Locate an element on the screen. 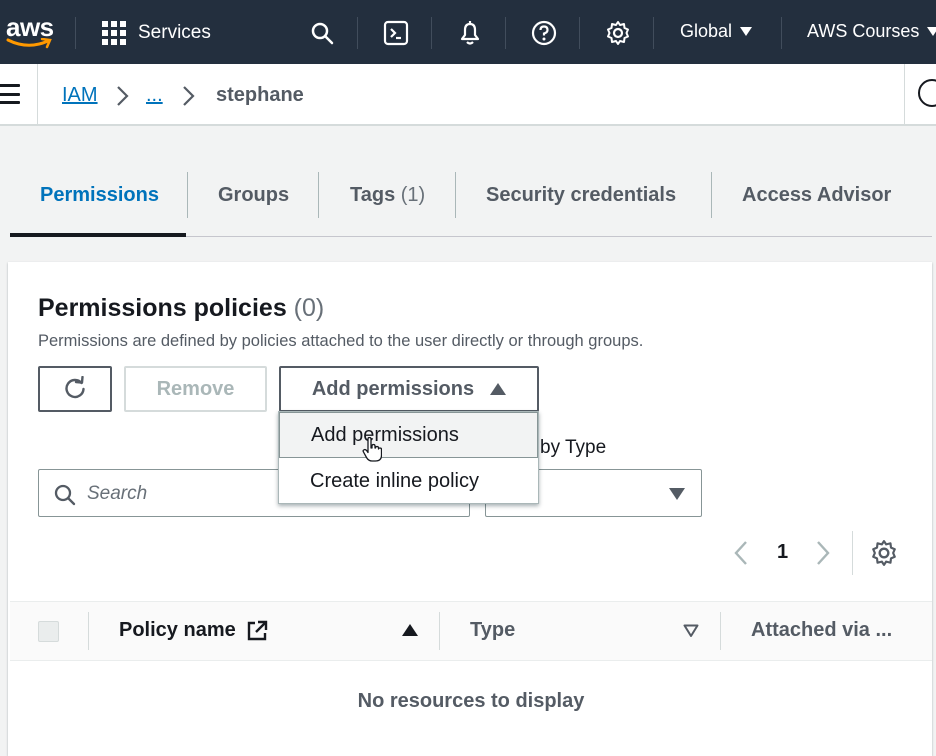 This screenshot has width=936, height=756. account-menu: AWS Courses is located at coordinates (871, 31).